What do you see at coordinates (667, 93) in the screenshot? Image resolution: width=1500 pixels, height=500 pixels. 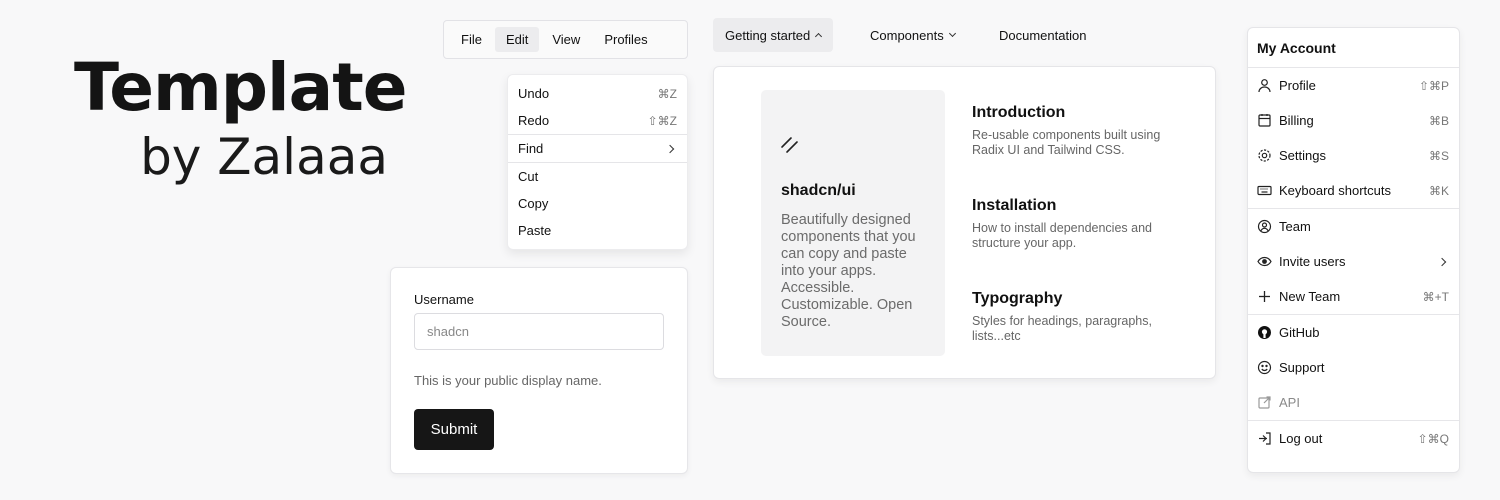 I see `menu-shortcut: ⌘Z` at bounding box center [667, 93].